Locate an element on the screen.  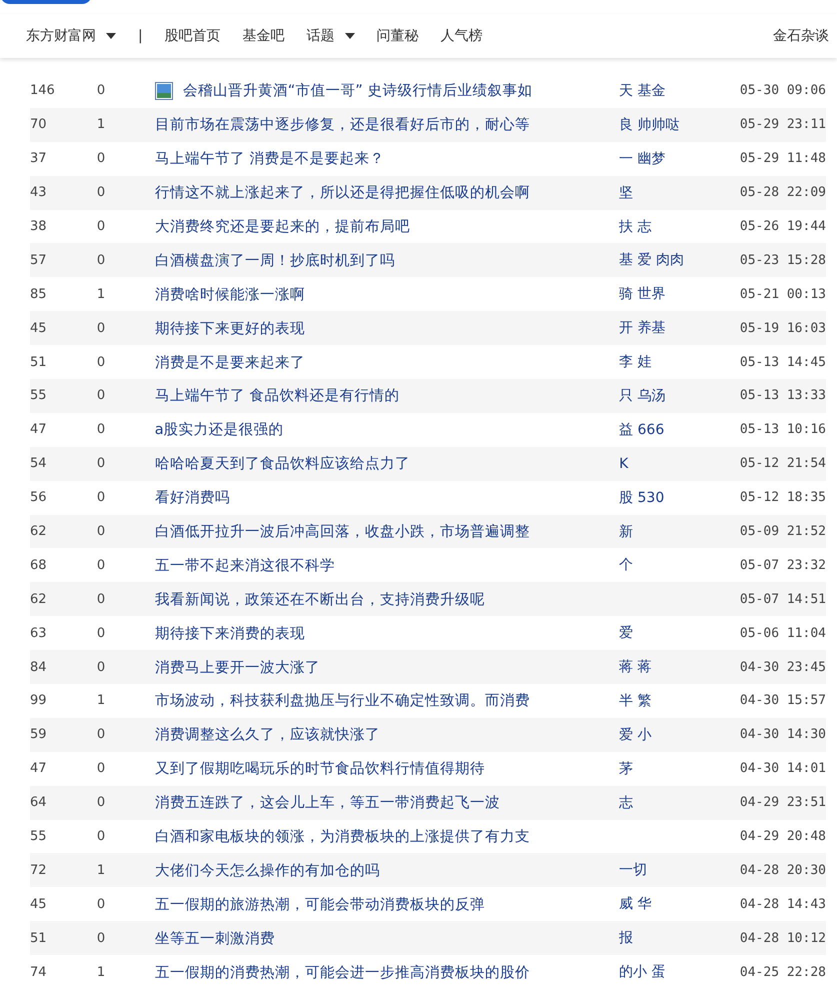
post-title: a股实力还是很强的 is located at coordinates (219, 430).